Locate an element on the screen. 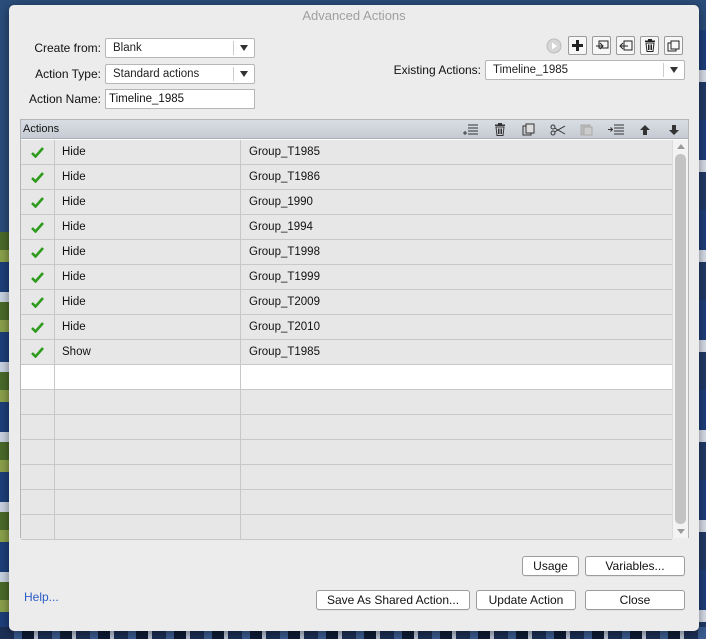 This screenshot has height=639, width=706. action-cell: Show is located at coordinates (148, 352).